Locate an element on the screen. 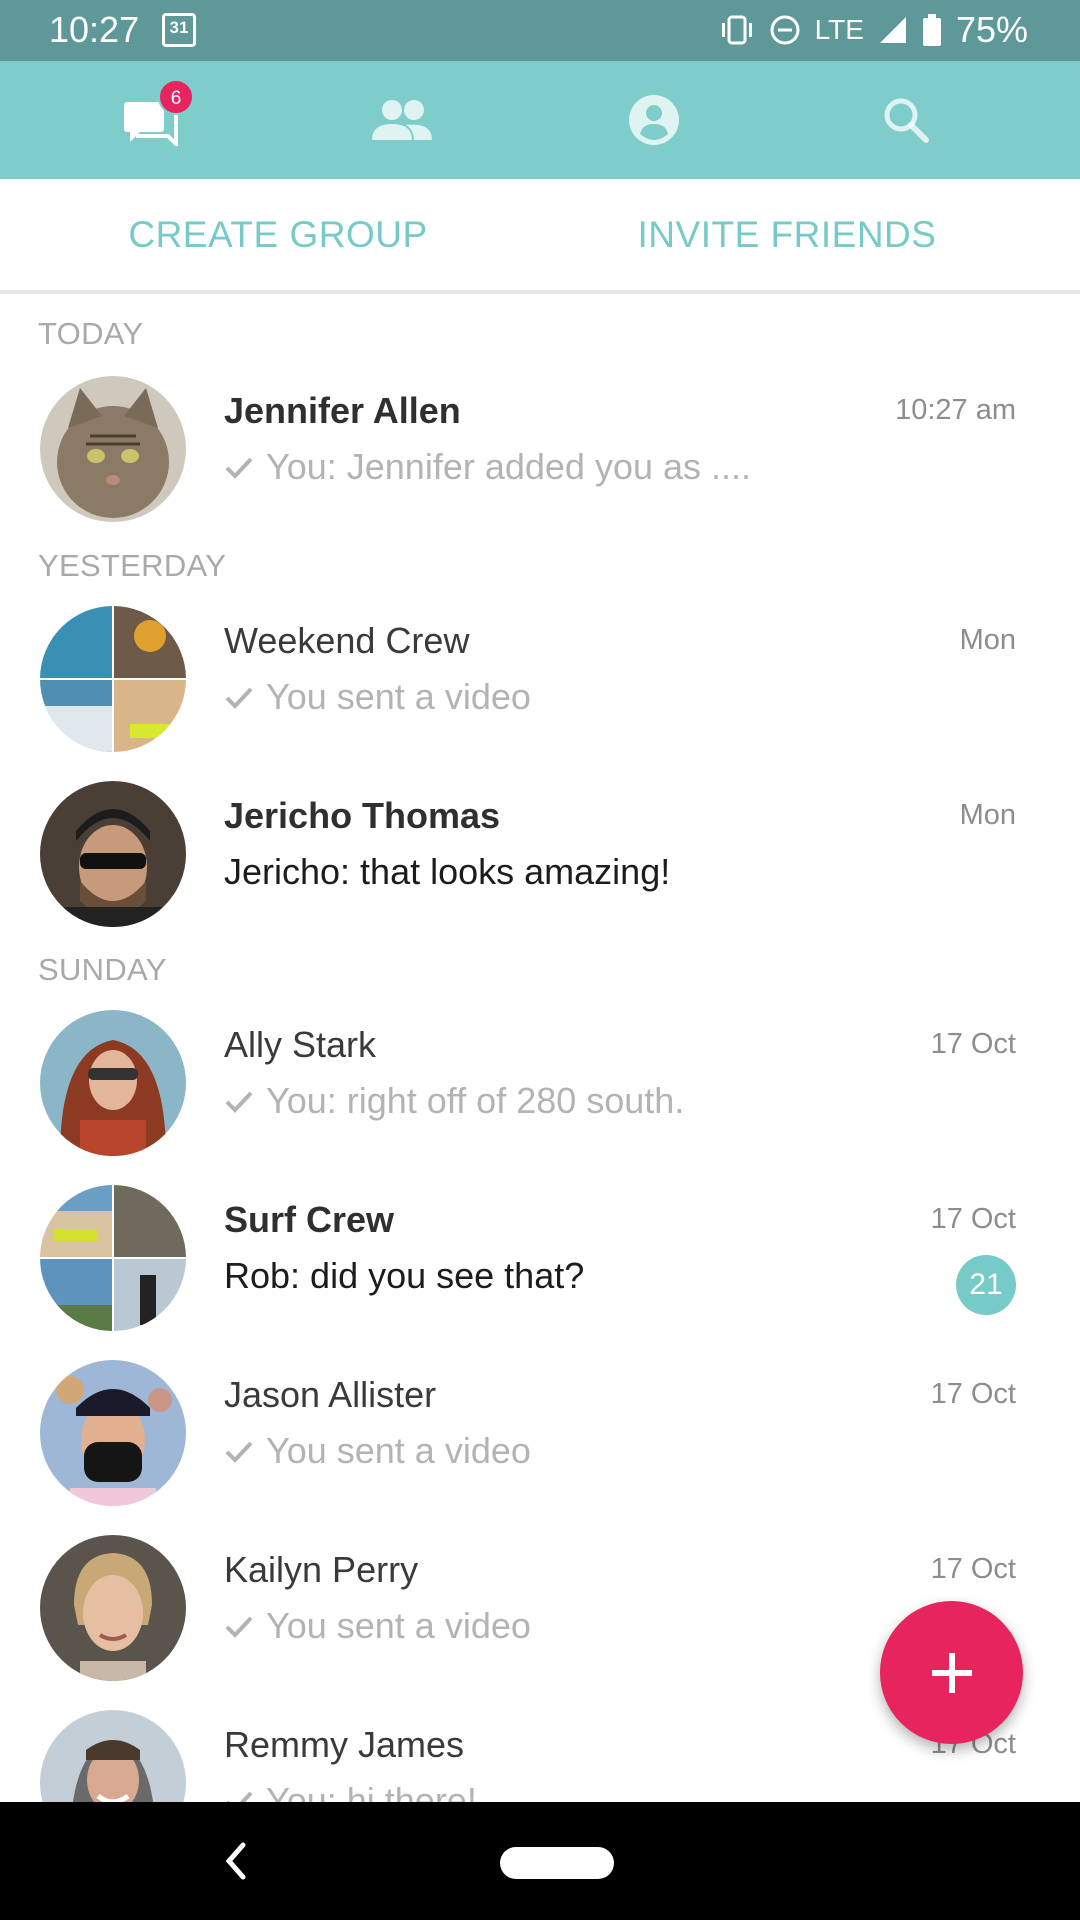  chat-preview: Jericho: that looks amazing! is located at coordinates (447, 872).